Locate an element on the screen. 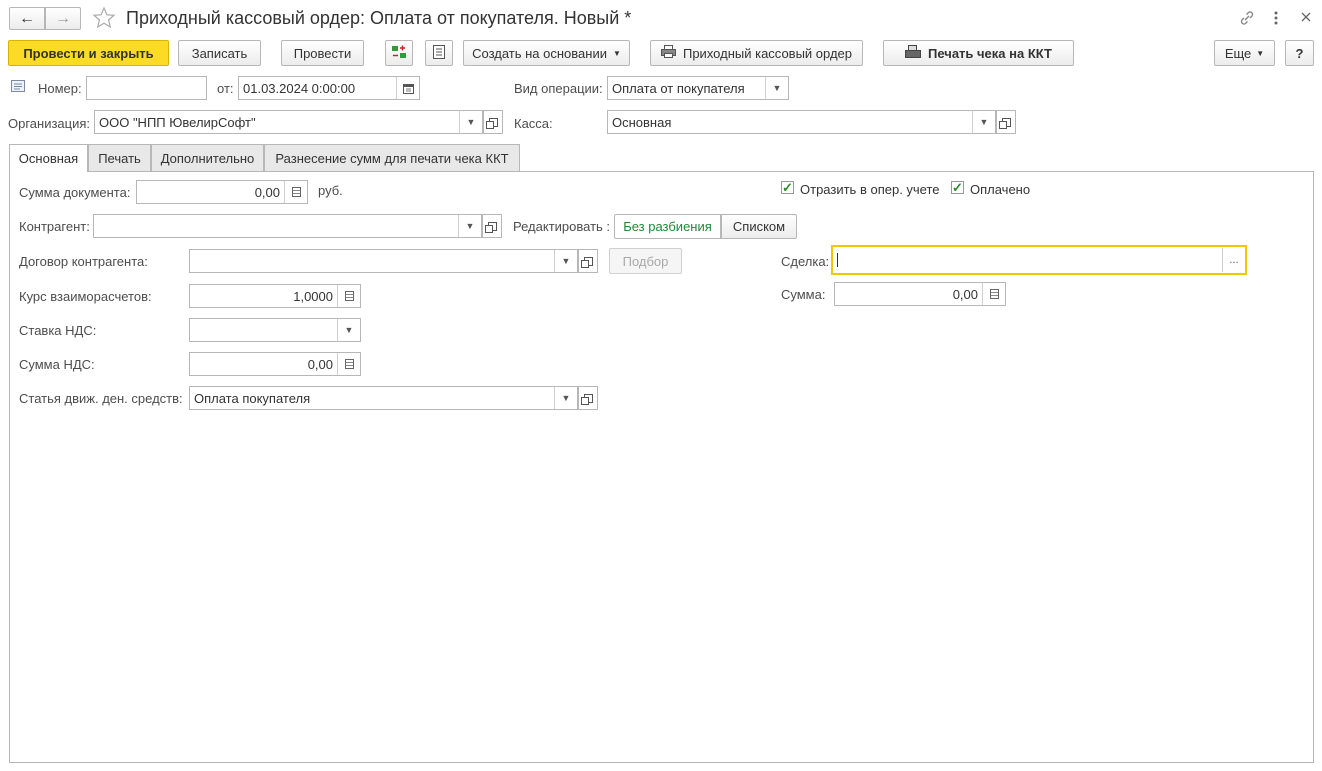 This screenshot has height=771, width=1322. cashflow-value: Оплата покупателя is located at coordinates (252, 398).